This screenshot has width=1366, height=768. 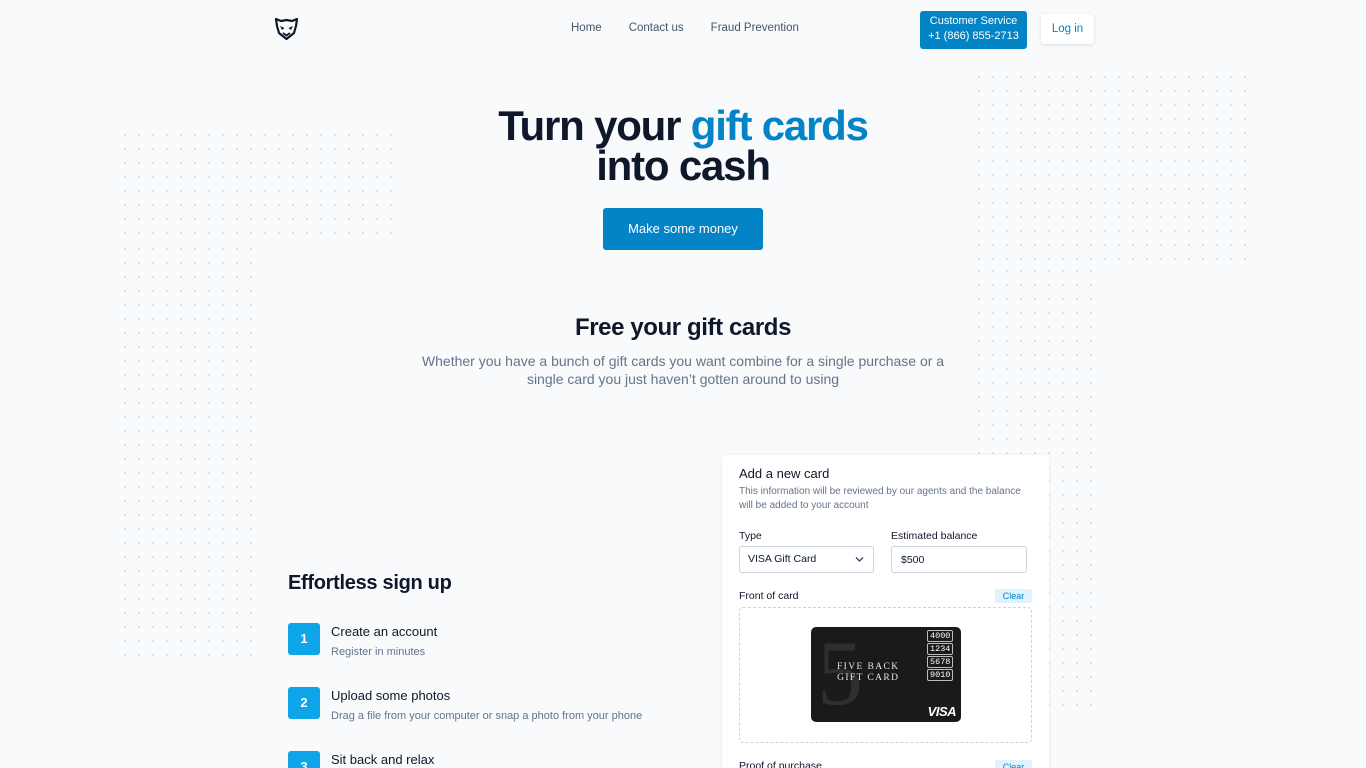 What do you see at coordinates (586, 28) in the screenshot?
I see `nav-home: Home` at bounding box center [586, 28].